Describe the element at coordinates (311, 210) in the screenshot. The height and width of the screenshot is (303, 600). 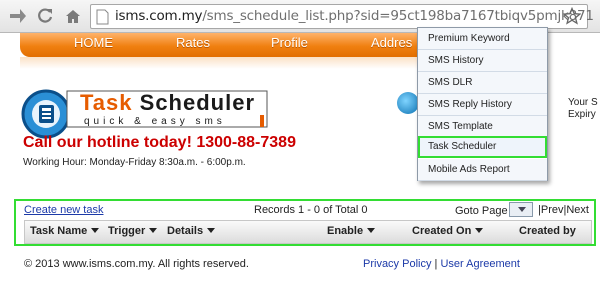
I see `records-count: Records 1 - 0 of Total 0` at that location.